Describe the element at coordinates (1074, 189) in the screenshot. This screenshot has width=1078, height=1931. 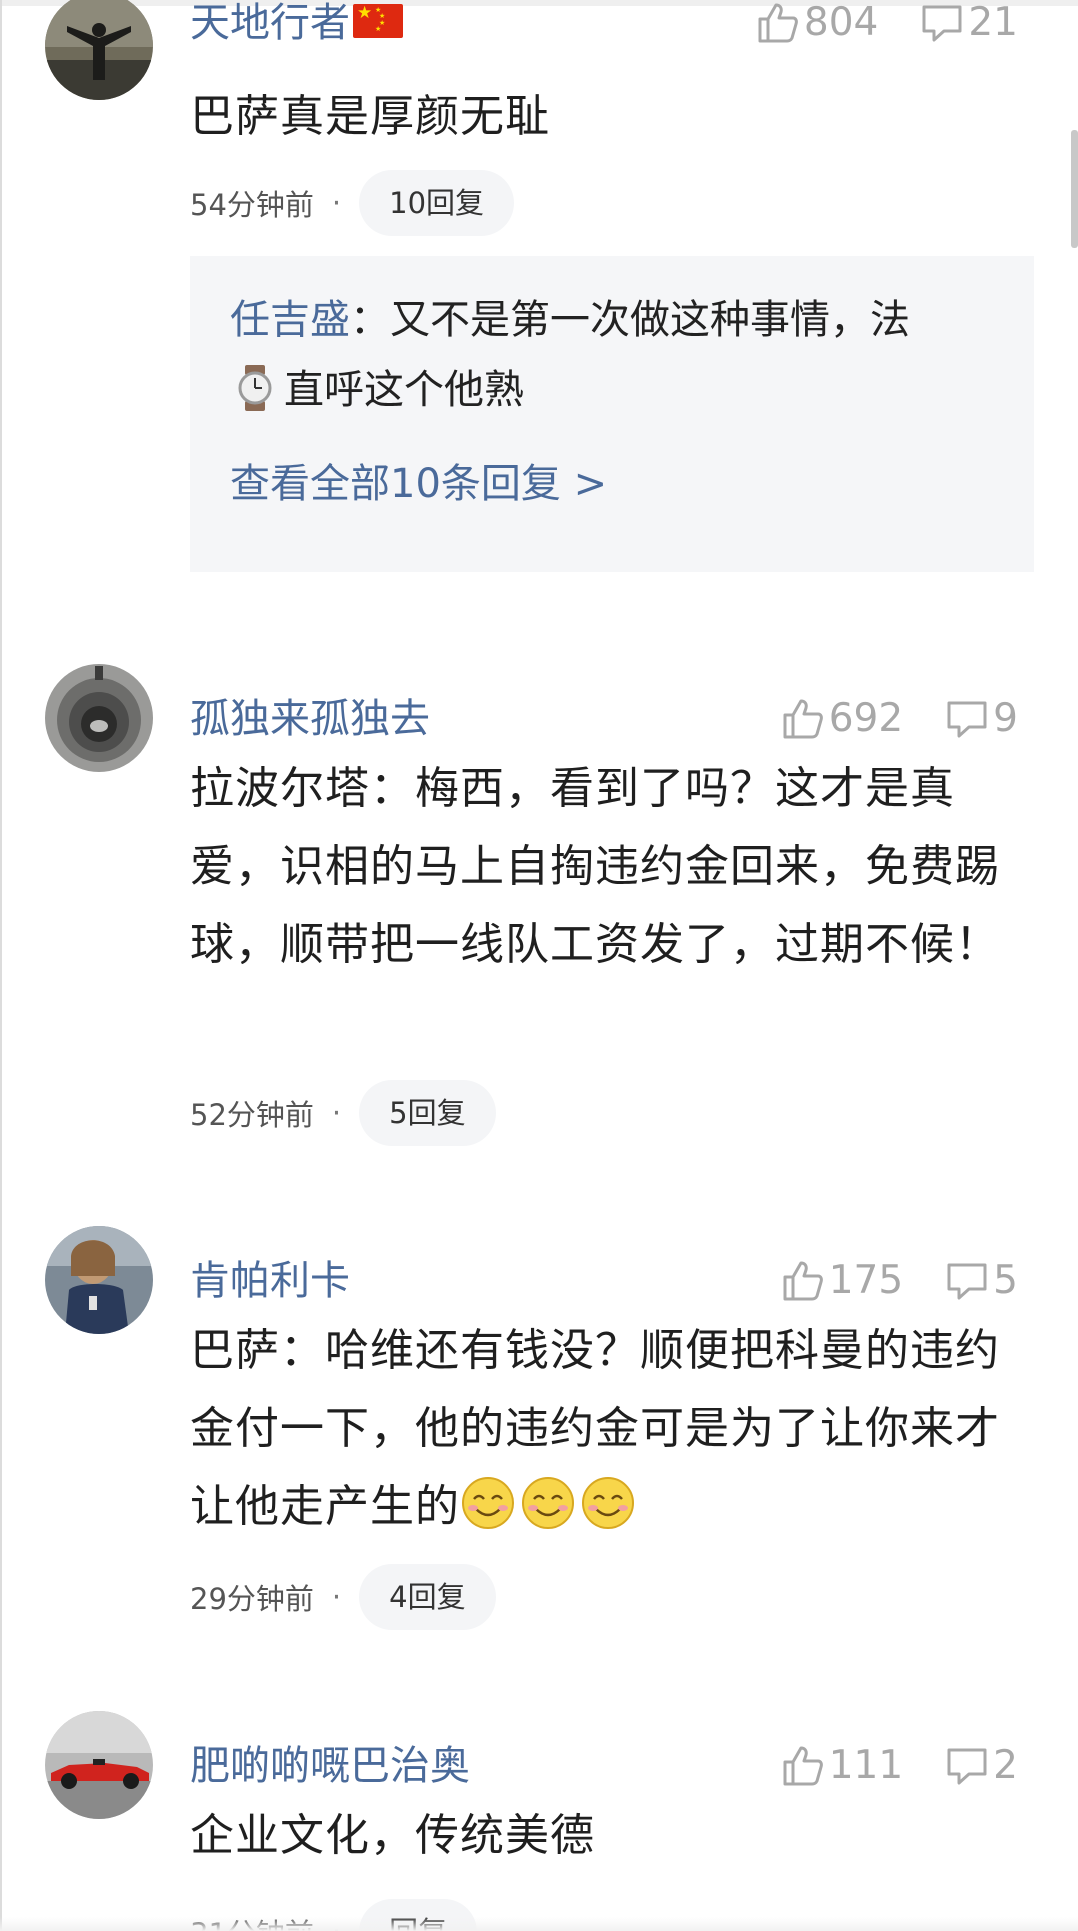
I see `scrollbar` at that location.